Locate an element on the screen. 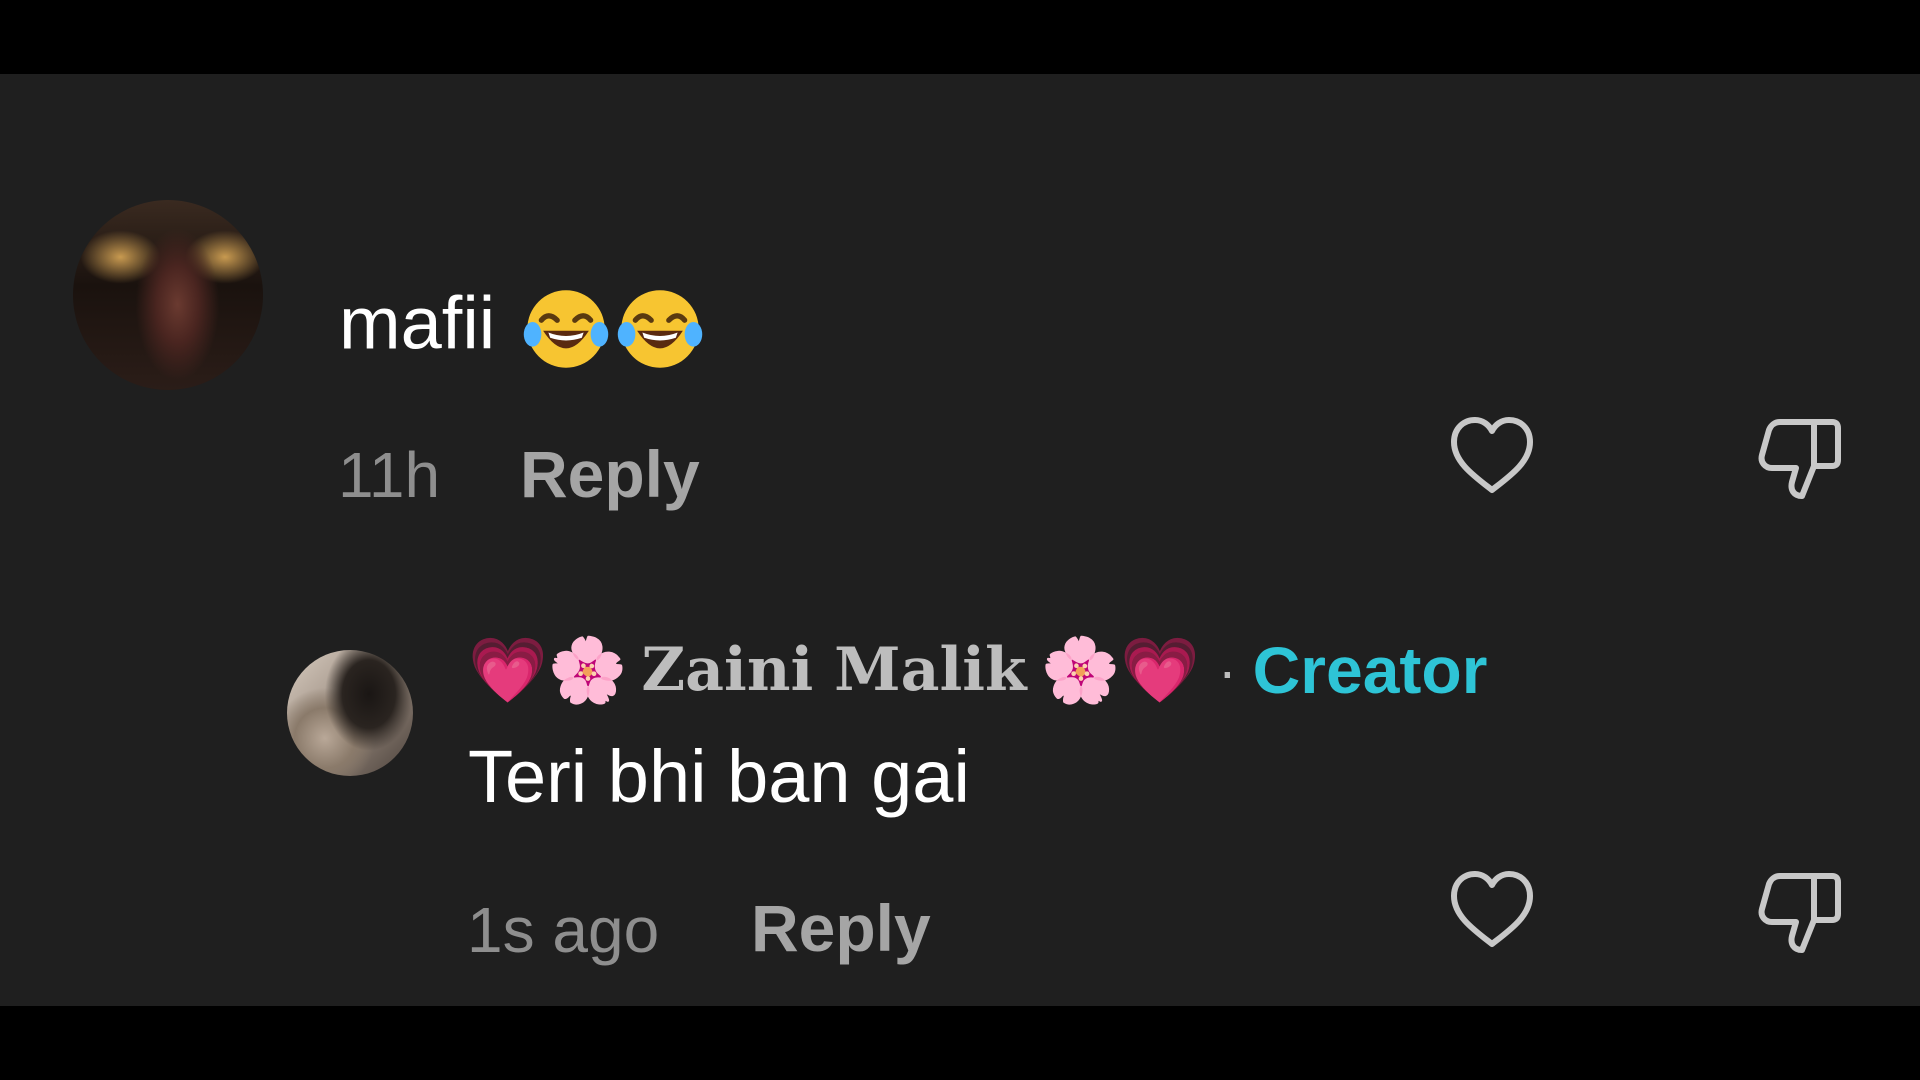  commenter-avatar is located at coordinates (168, 295).